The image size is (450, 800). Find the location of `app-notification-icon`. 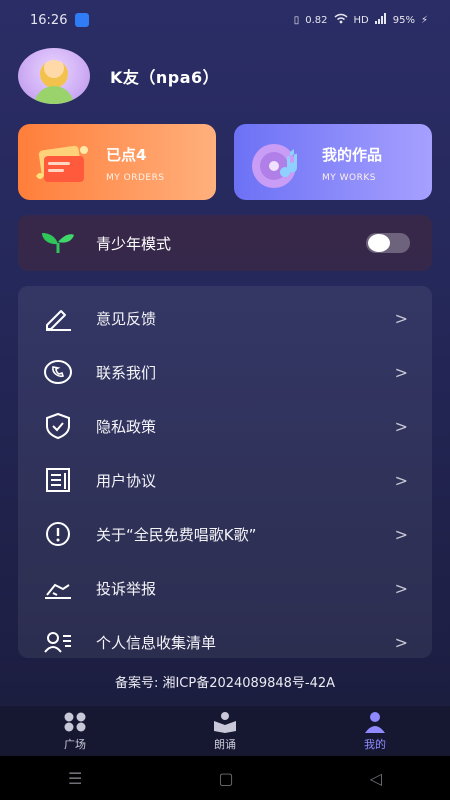

app-notification-icon is located at coordinates (82, 20).